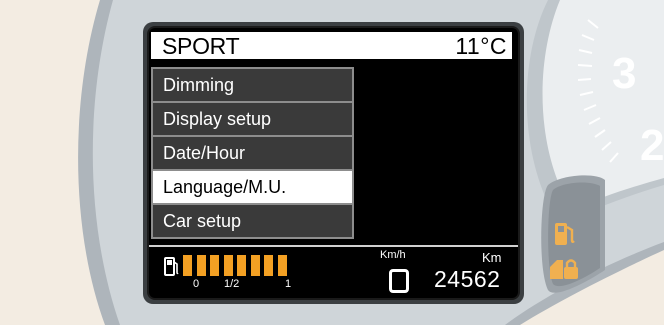  What do you see at coordinates (492, 257) in the screenshot?
I see `odometer-unit-label: Km` at bounding box center [492, 257].